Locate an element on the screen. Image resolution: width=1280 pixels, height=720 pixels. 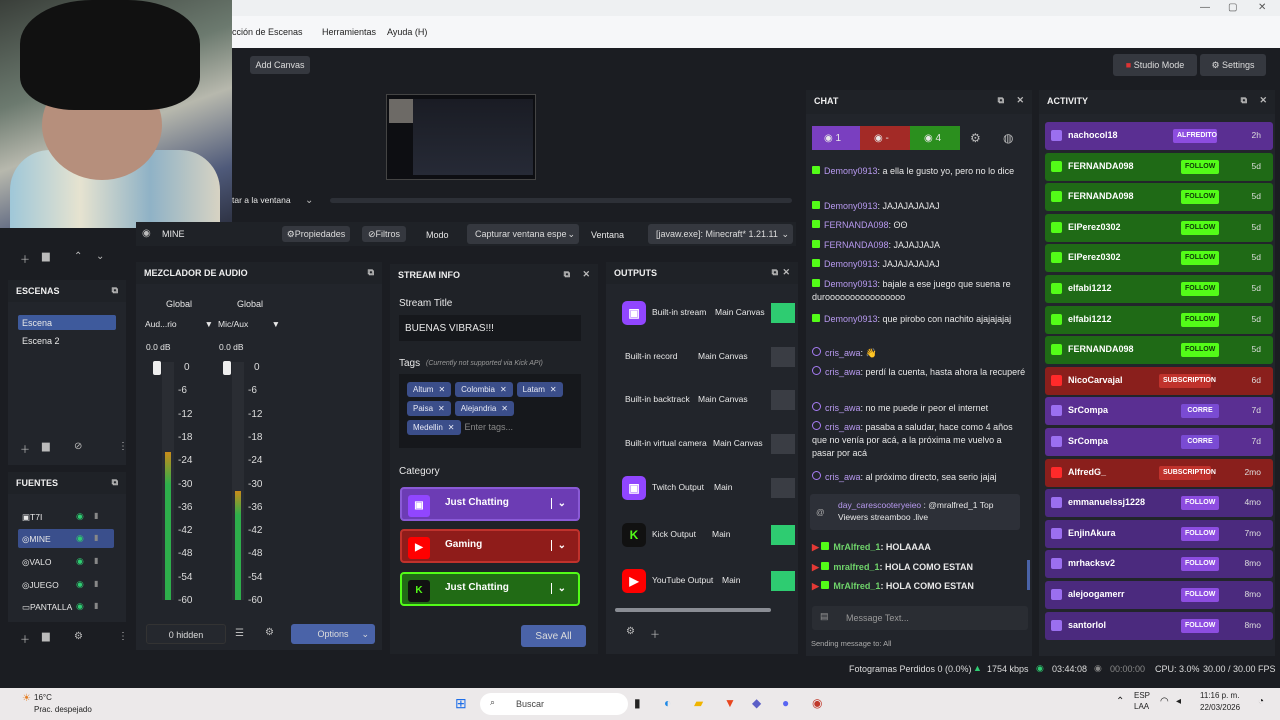
tag-chip: Colombia ✕ is located at coordinates (484, 389).